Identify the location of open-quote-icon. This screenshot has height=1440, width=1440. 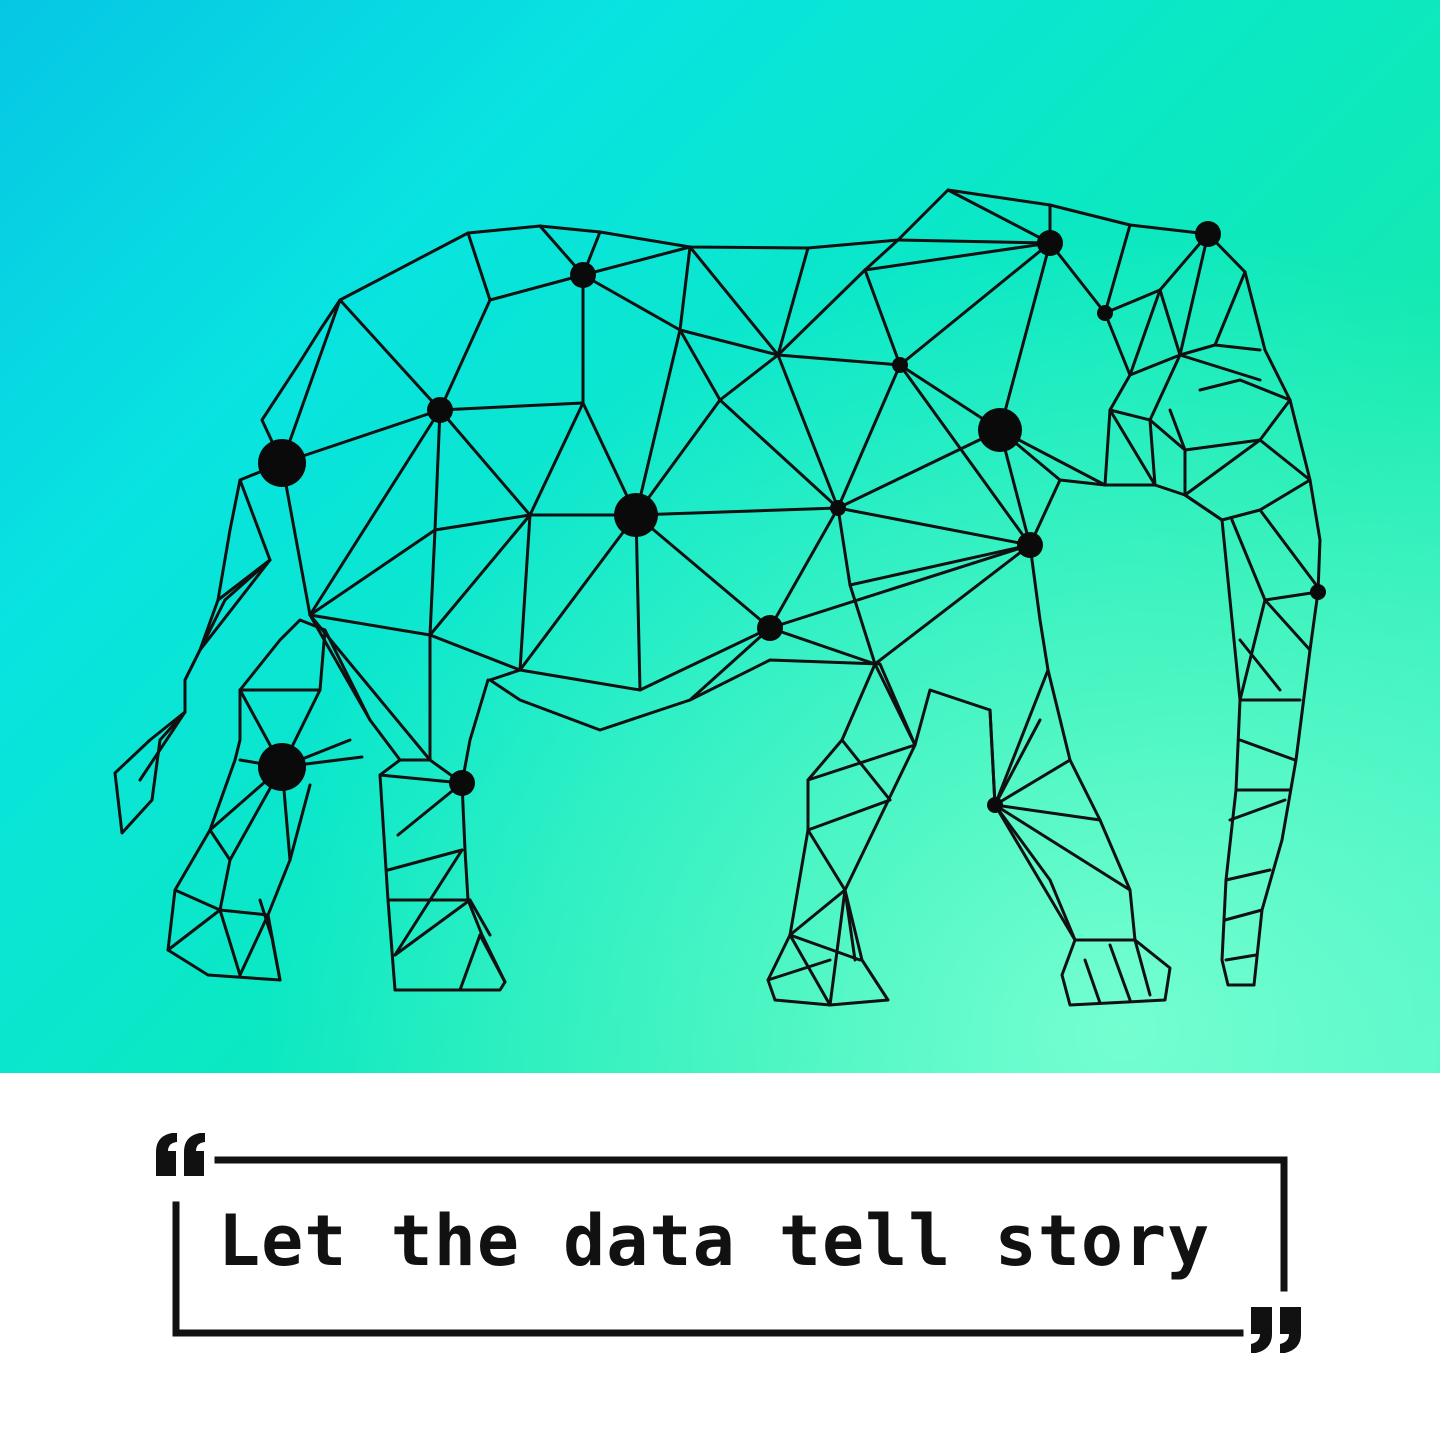
(180, 1154).